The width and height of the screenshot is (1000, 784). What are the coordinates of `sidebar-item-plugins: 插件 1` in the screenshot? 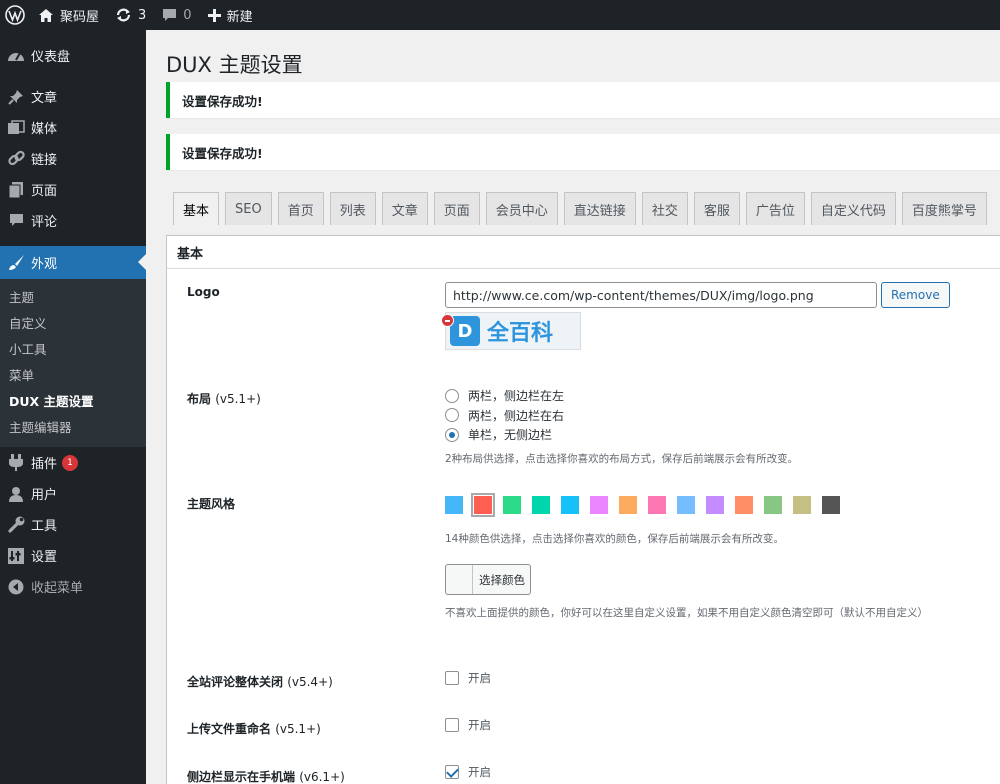 It's located at (73, 462).